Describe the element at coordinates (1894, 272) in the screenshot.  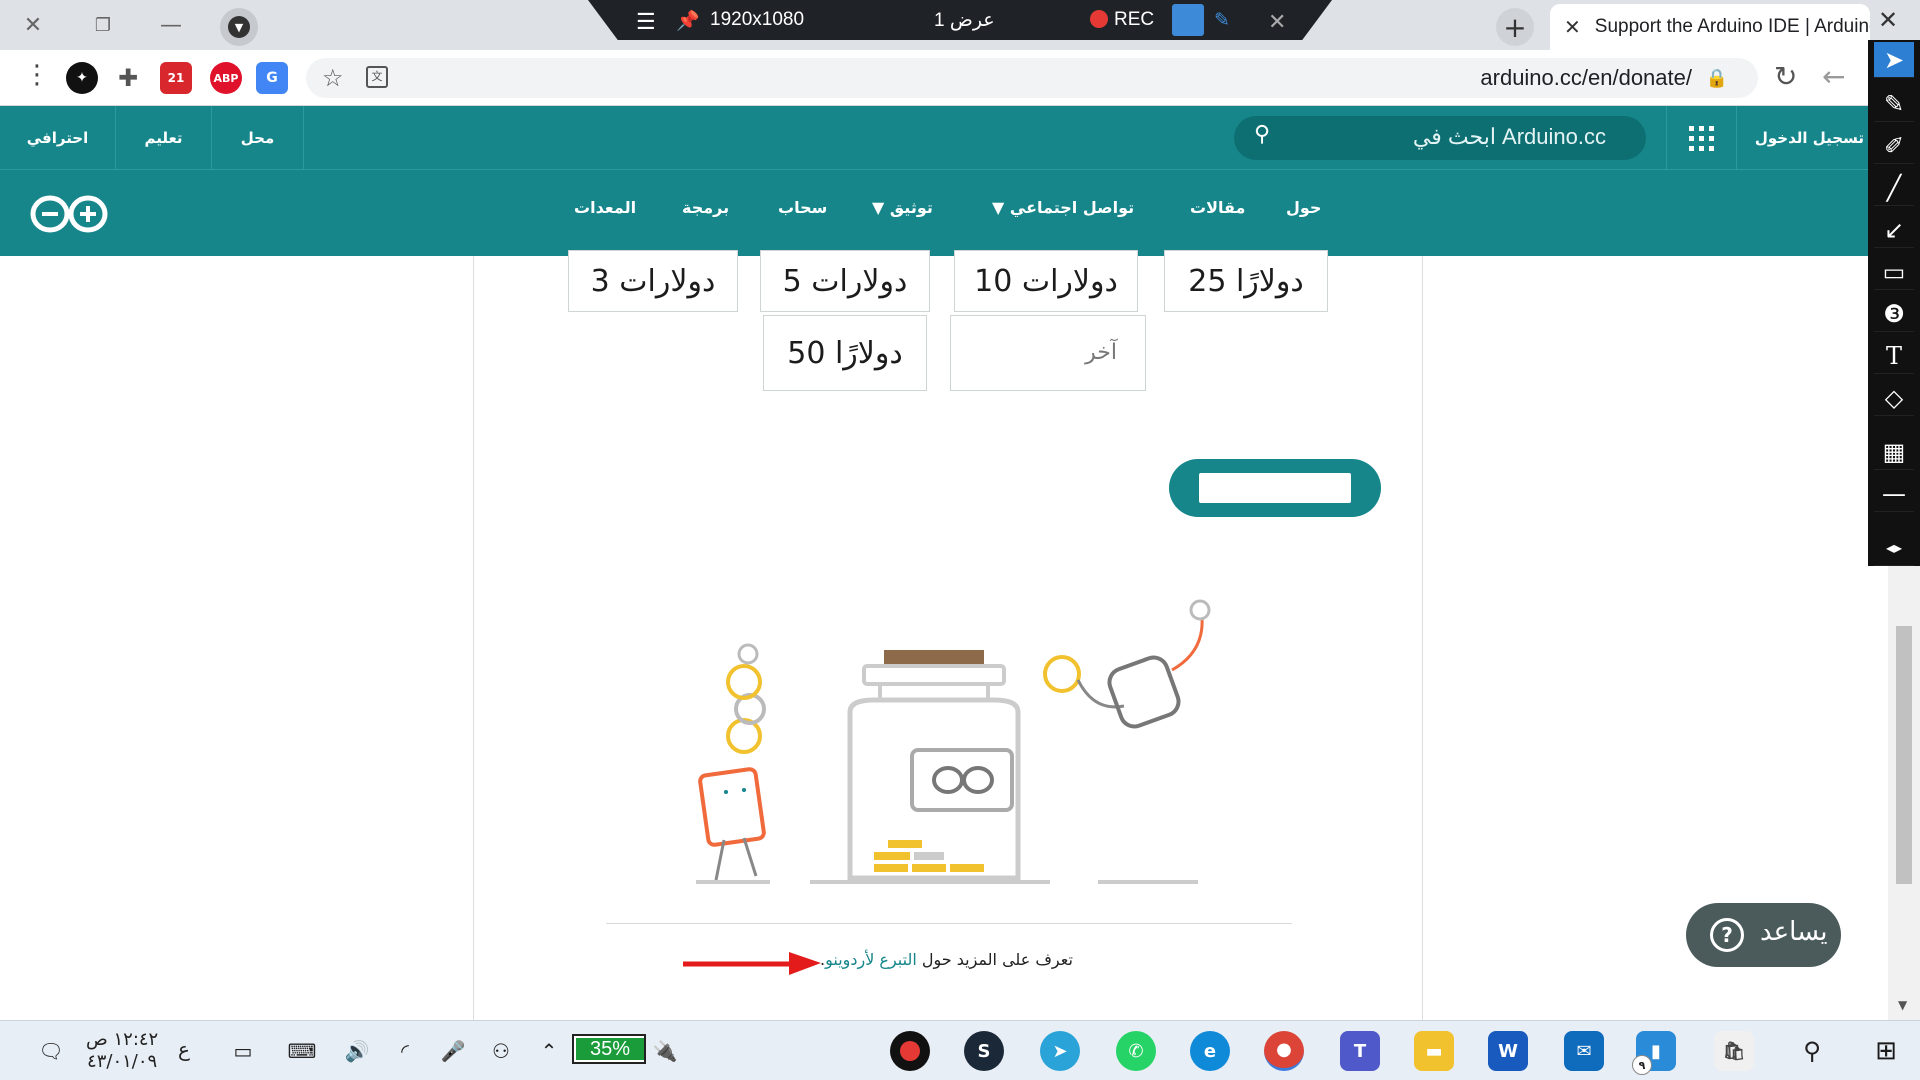
I see `rectangle-tool-icon: ▭` at that location.